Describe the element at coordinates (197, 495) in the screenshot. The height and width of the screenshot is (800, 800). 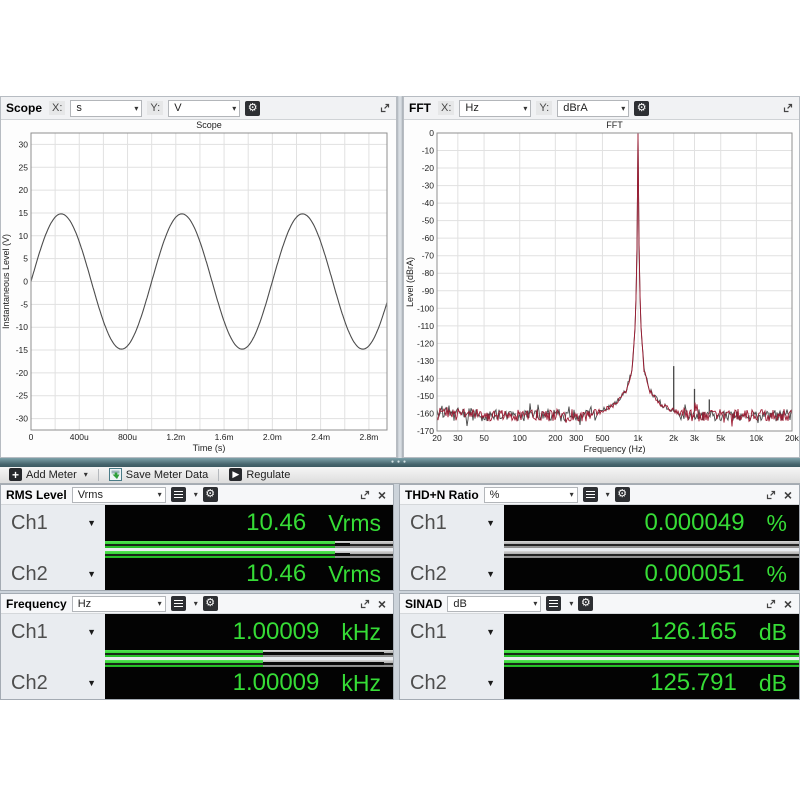
I see `meter-header-rms-level: RMS Level Vrms ▾ ▾ ⚙ ×` at that location.